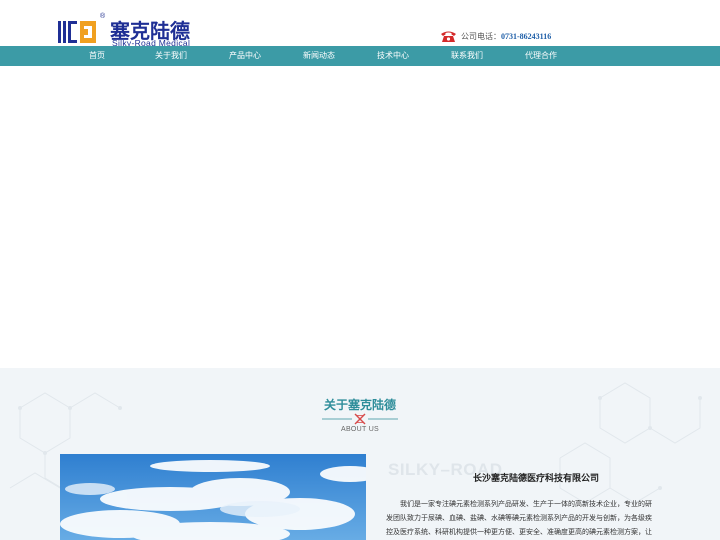 The height and width of the screenshot is (540, 720). What do you see at coordinates (128, 30) in the screenshot?
I see `logo: ® 塞克陆德 Silky-Road Medical` at bounding box center [128, 30].